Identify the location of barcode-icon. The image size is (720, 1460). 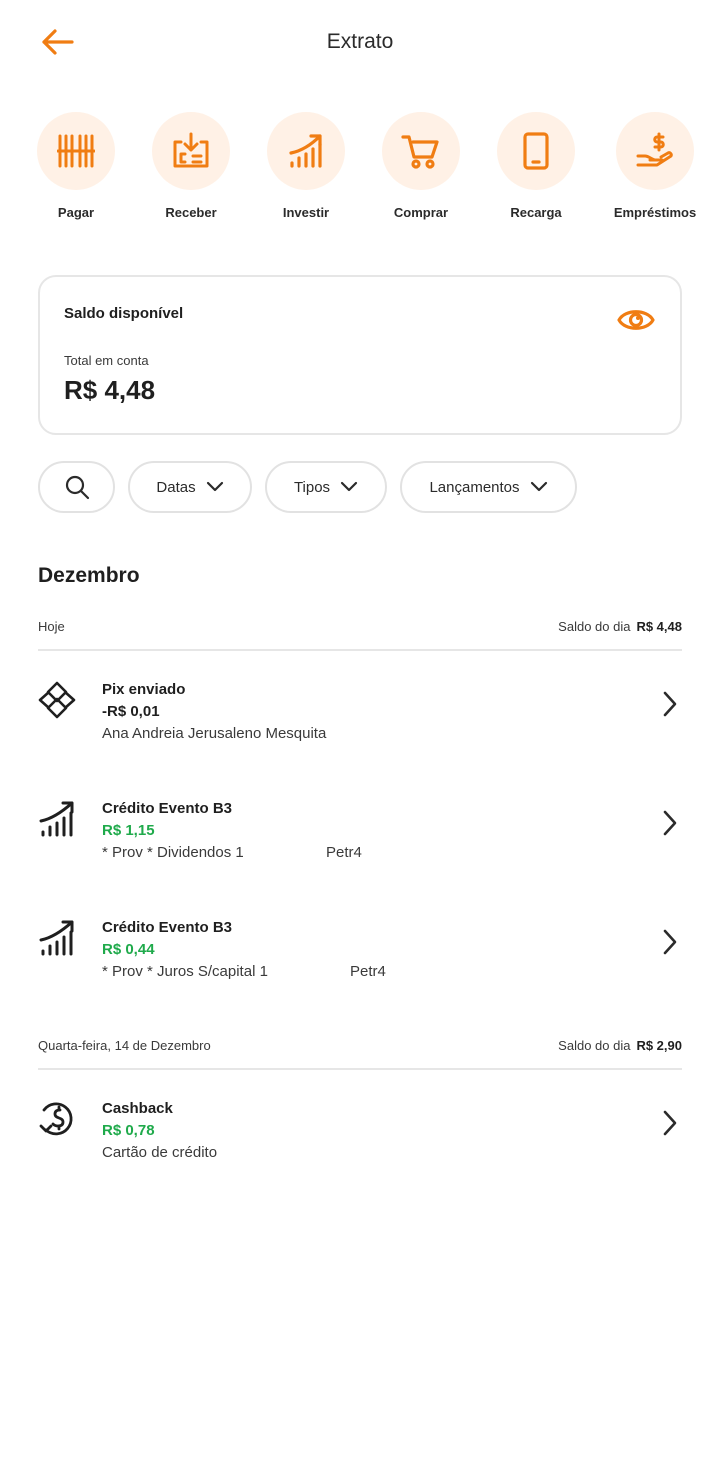
(76, 151).